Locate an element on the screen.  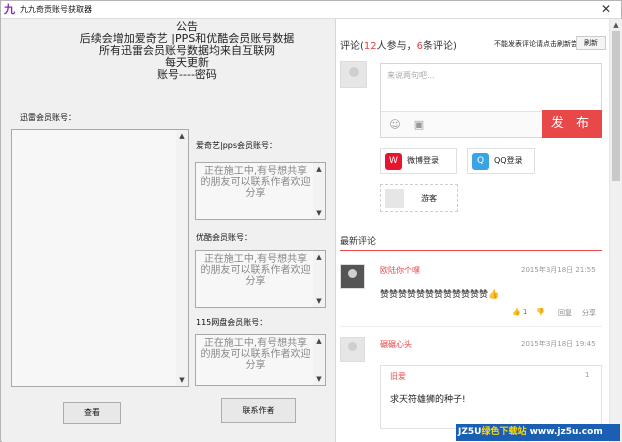
title-bar: 九 九九奇贡账号获取器 ✕ is located at coordinates (311, 10).